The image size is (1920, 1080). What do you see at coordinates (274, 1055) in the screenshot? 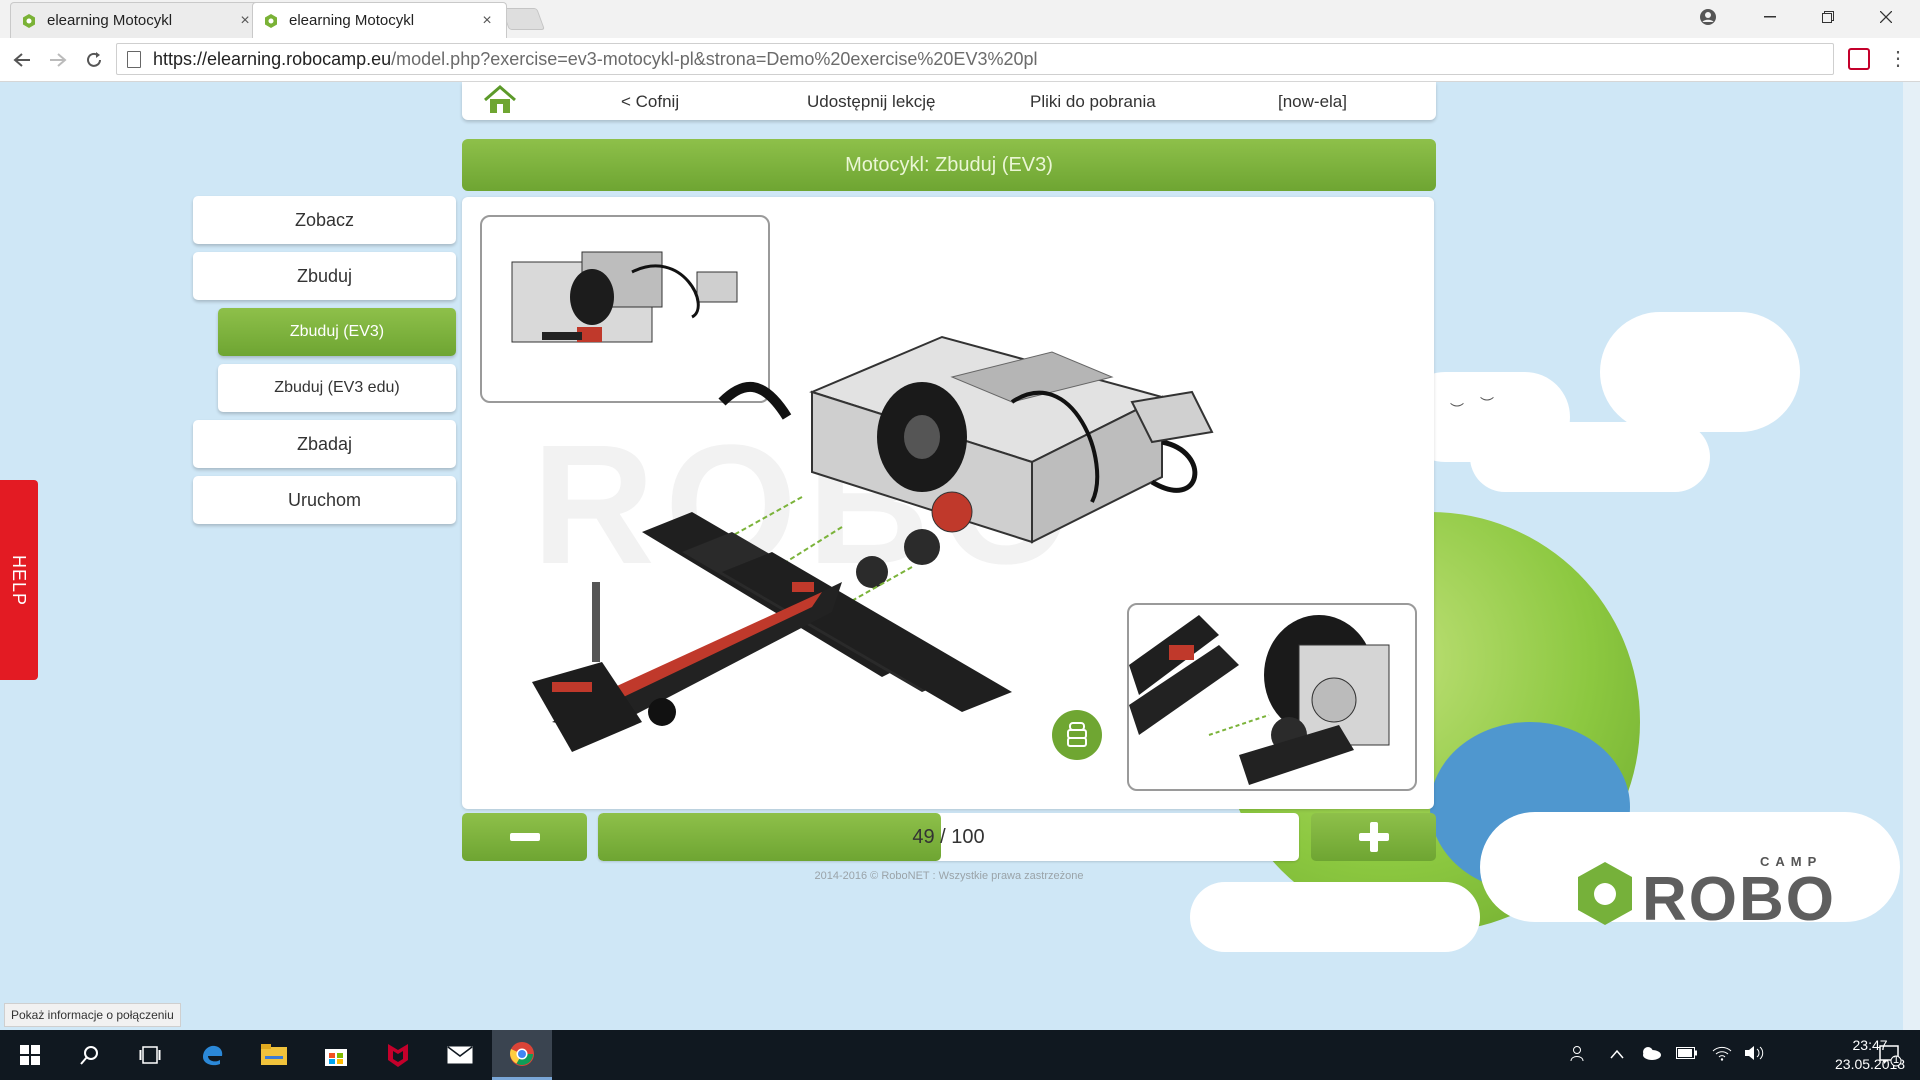
I see `file-explorer-icon` at bounding box center [274, 1055].